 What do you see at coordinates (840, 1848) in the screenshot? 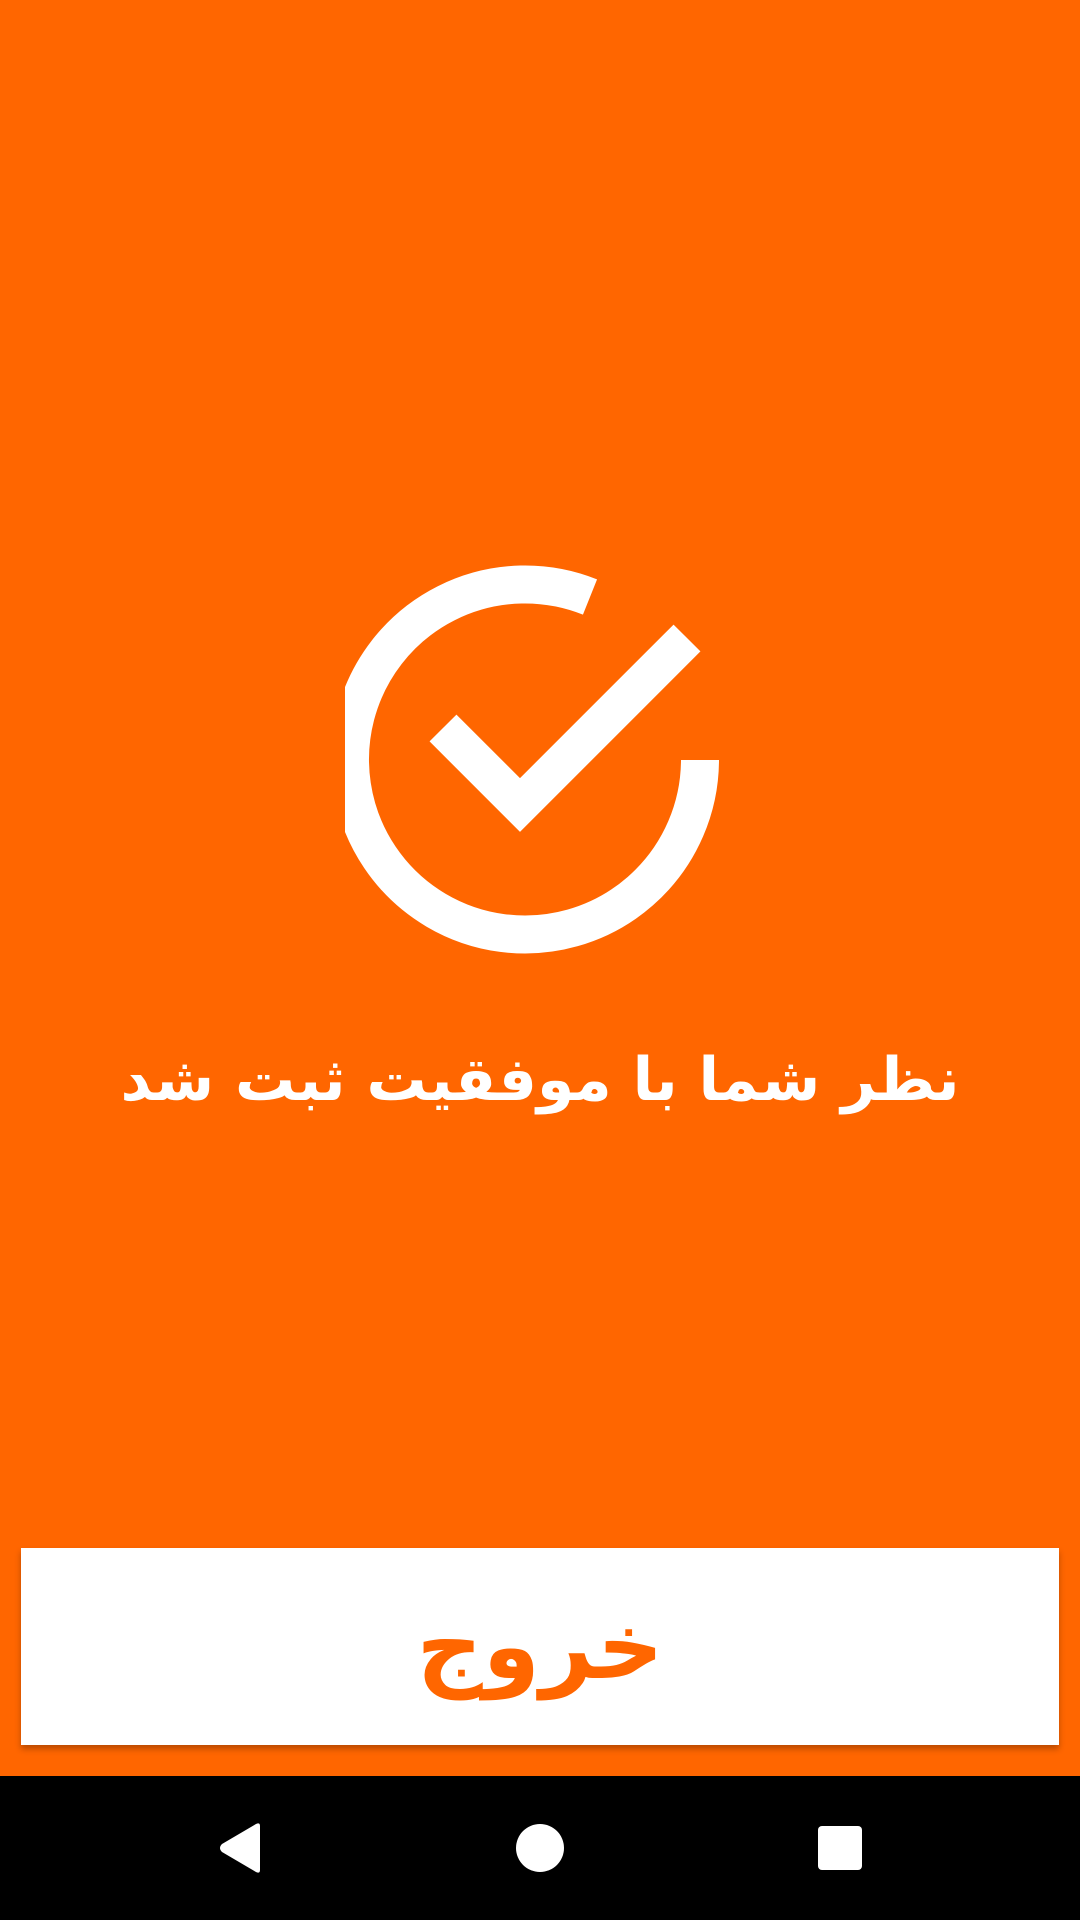
I see `recents-square-icon` at bounding box center [840, 1848].